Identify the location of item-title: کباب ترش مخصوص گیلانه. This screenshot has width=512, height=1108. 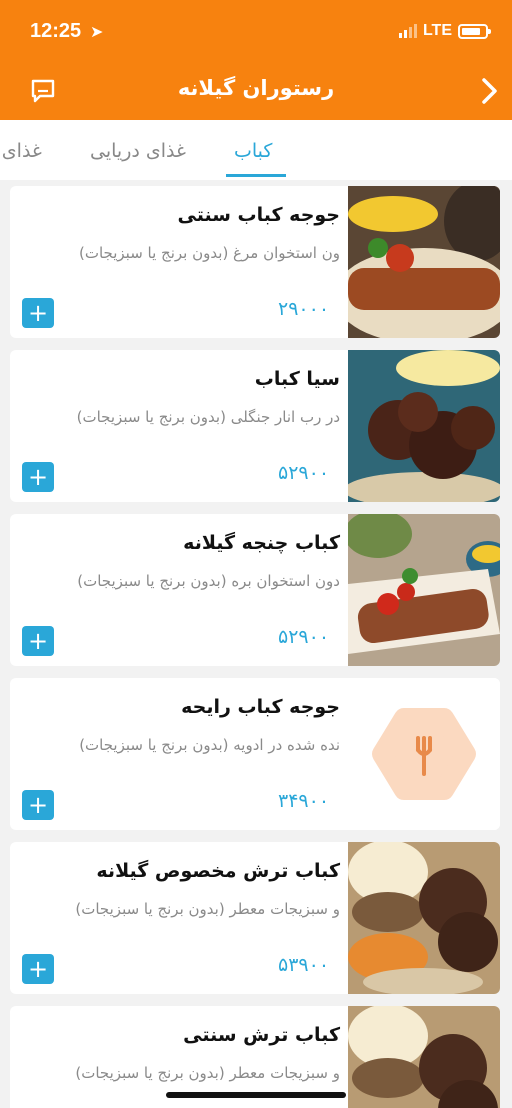
(218, 871).